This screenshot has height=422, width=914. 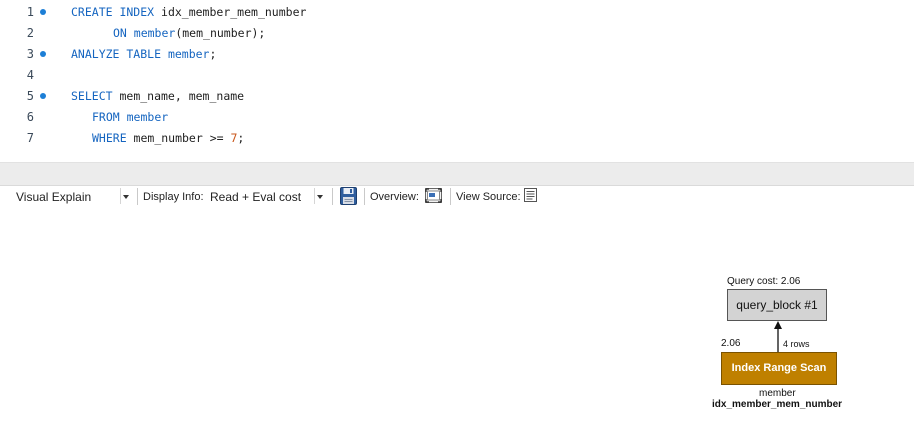 I want to click on sql-text: mem_number >=, so click(x=182, y=138).